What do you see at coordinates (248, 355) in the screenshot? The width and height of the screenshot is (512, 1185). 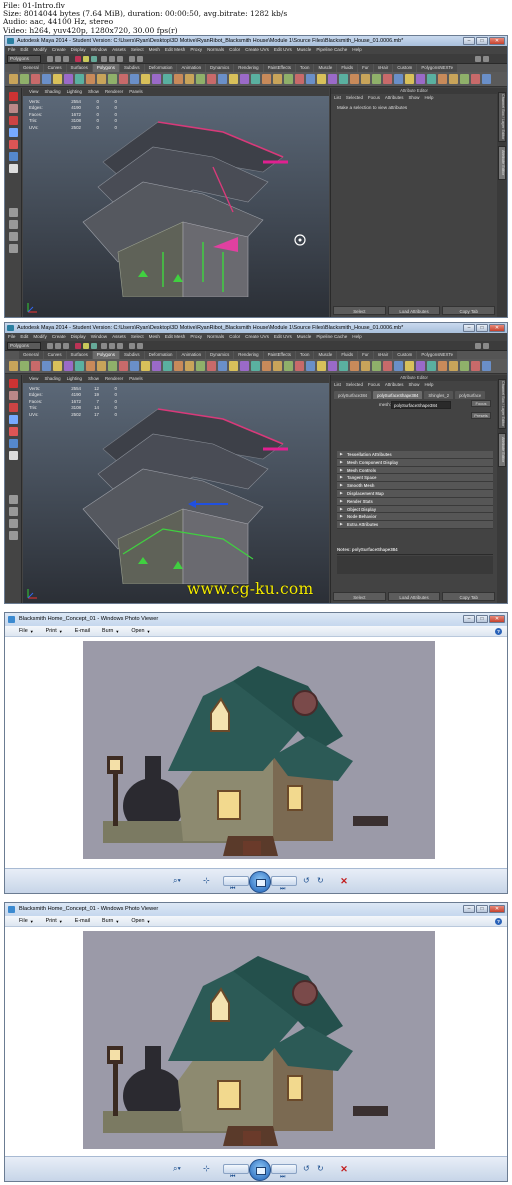 I see `shelf-tab-rendering: Rendering` at bounding box center [248, 355].